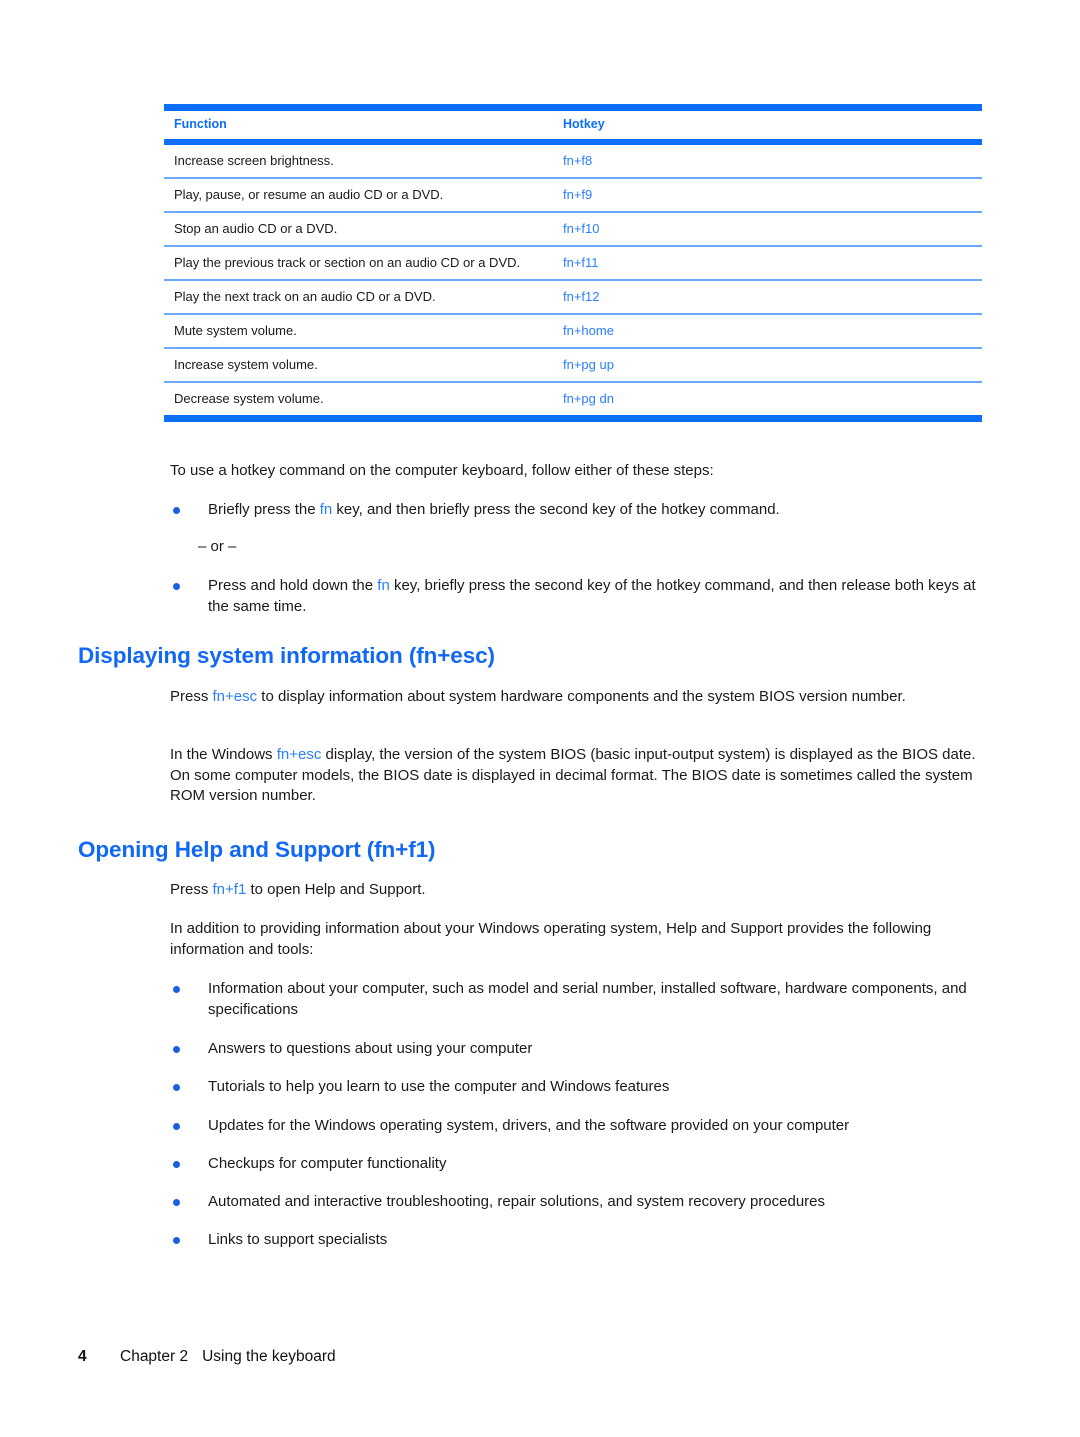 This screenshot has height=1437, width=1080. Describe the element at coordinates (581, 262) in the screenshot. I see `cell-hotkey: fn+f11` at that location.